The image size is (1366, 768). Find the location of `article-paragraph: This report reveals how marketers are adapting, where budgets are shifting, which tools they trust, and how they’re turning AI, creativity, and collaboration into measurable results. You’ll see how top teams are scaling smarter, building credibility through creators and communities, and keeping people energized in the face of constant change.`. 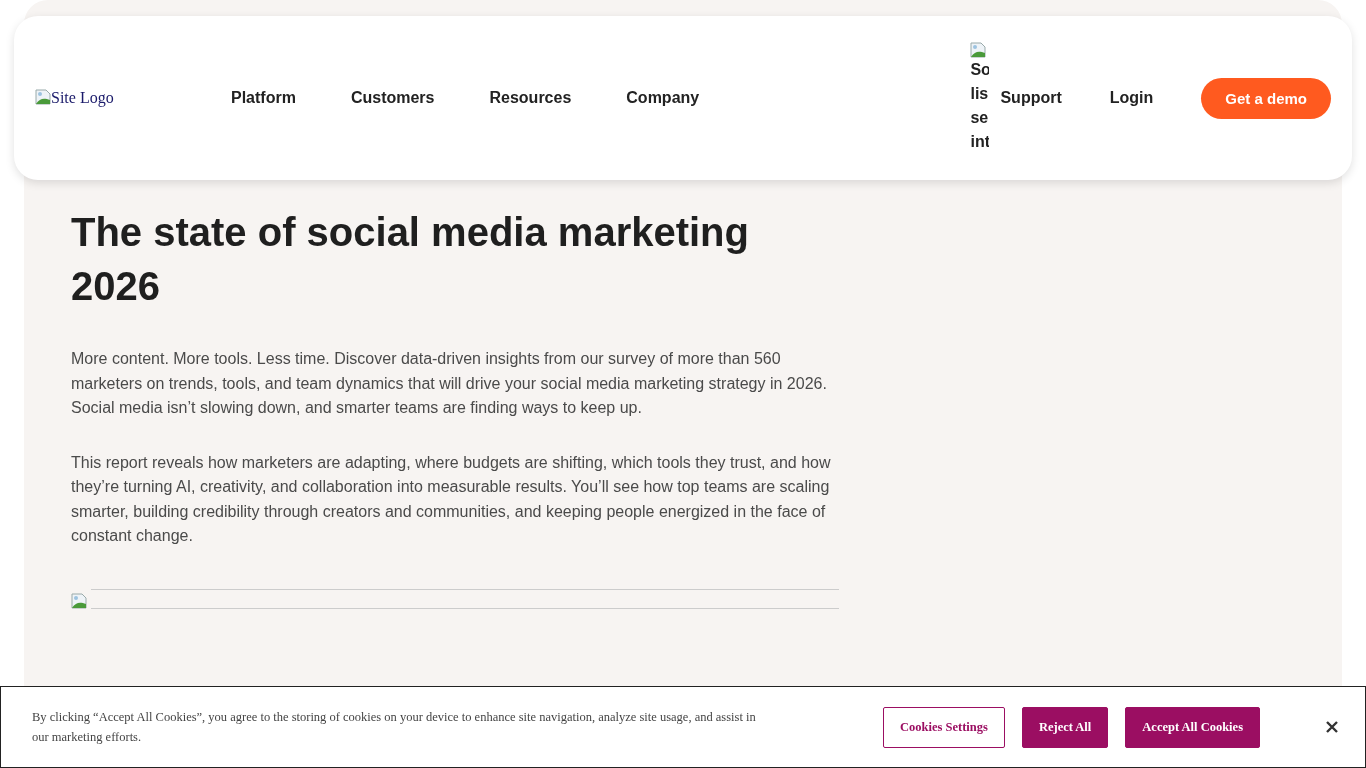

article-paragraph: This report reveals how marketers are adapting, where budgets are shifting, which tools they trust, and how they’re turning AI, creativity, and collaboration into measurable results. You’ll see how top teams are scaling smarter, building credibility through creators and communities, and keeping people energized in the face of constant change. is located at coordinates (451, 499).